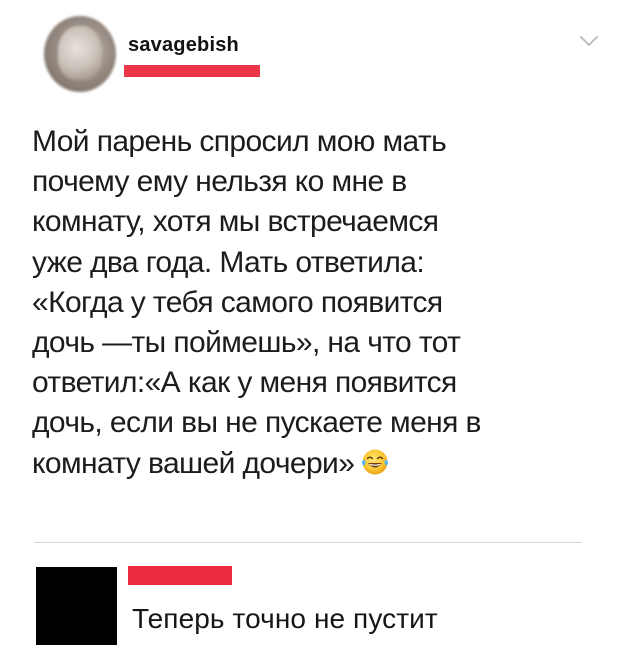  Describe the element at coordinates (285, 618) in the screenshot. I see `reply-text: Теперь точно не пустит` at that location.